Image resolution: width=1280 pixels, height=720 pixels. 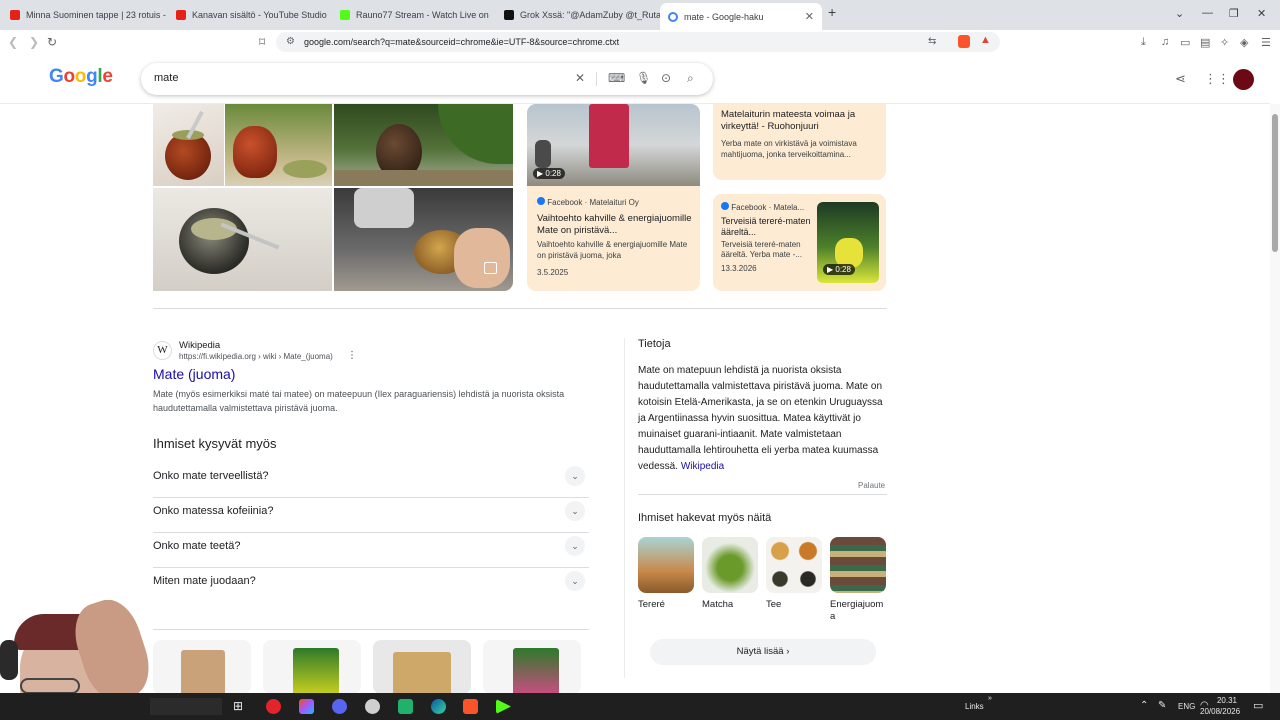 I want to click on figma-icon, so click(x=306, y=706).